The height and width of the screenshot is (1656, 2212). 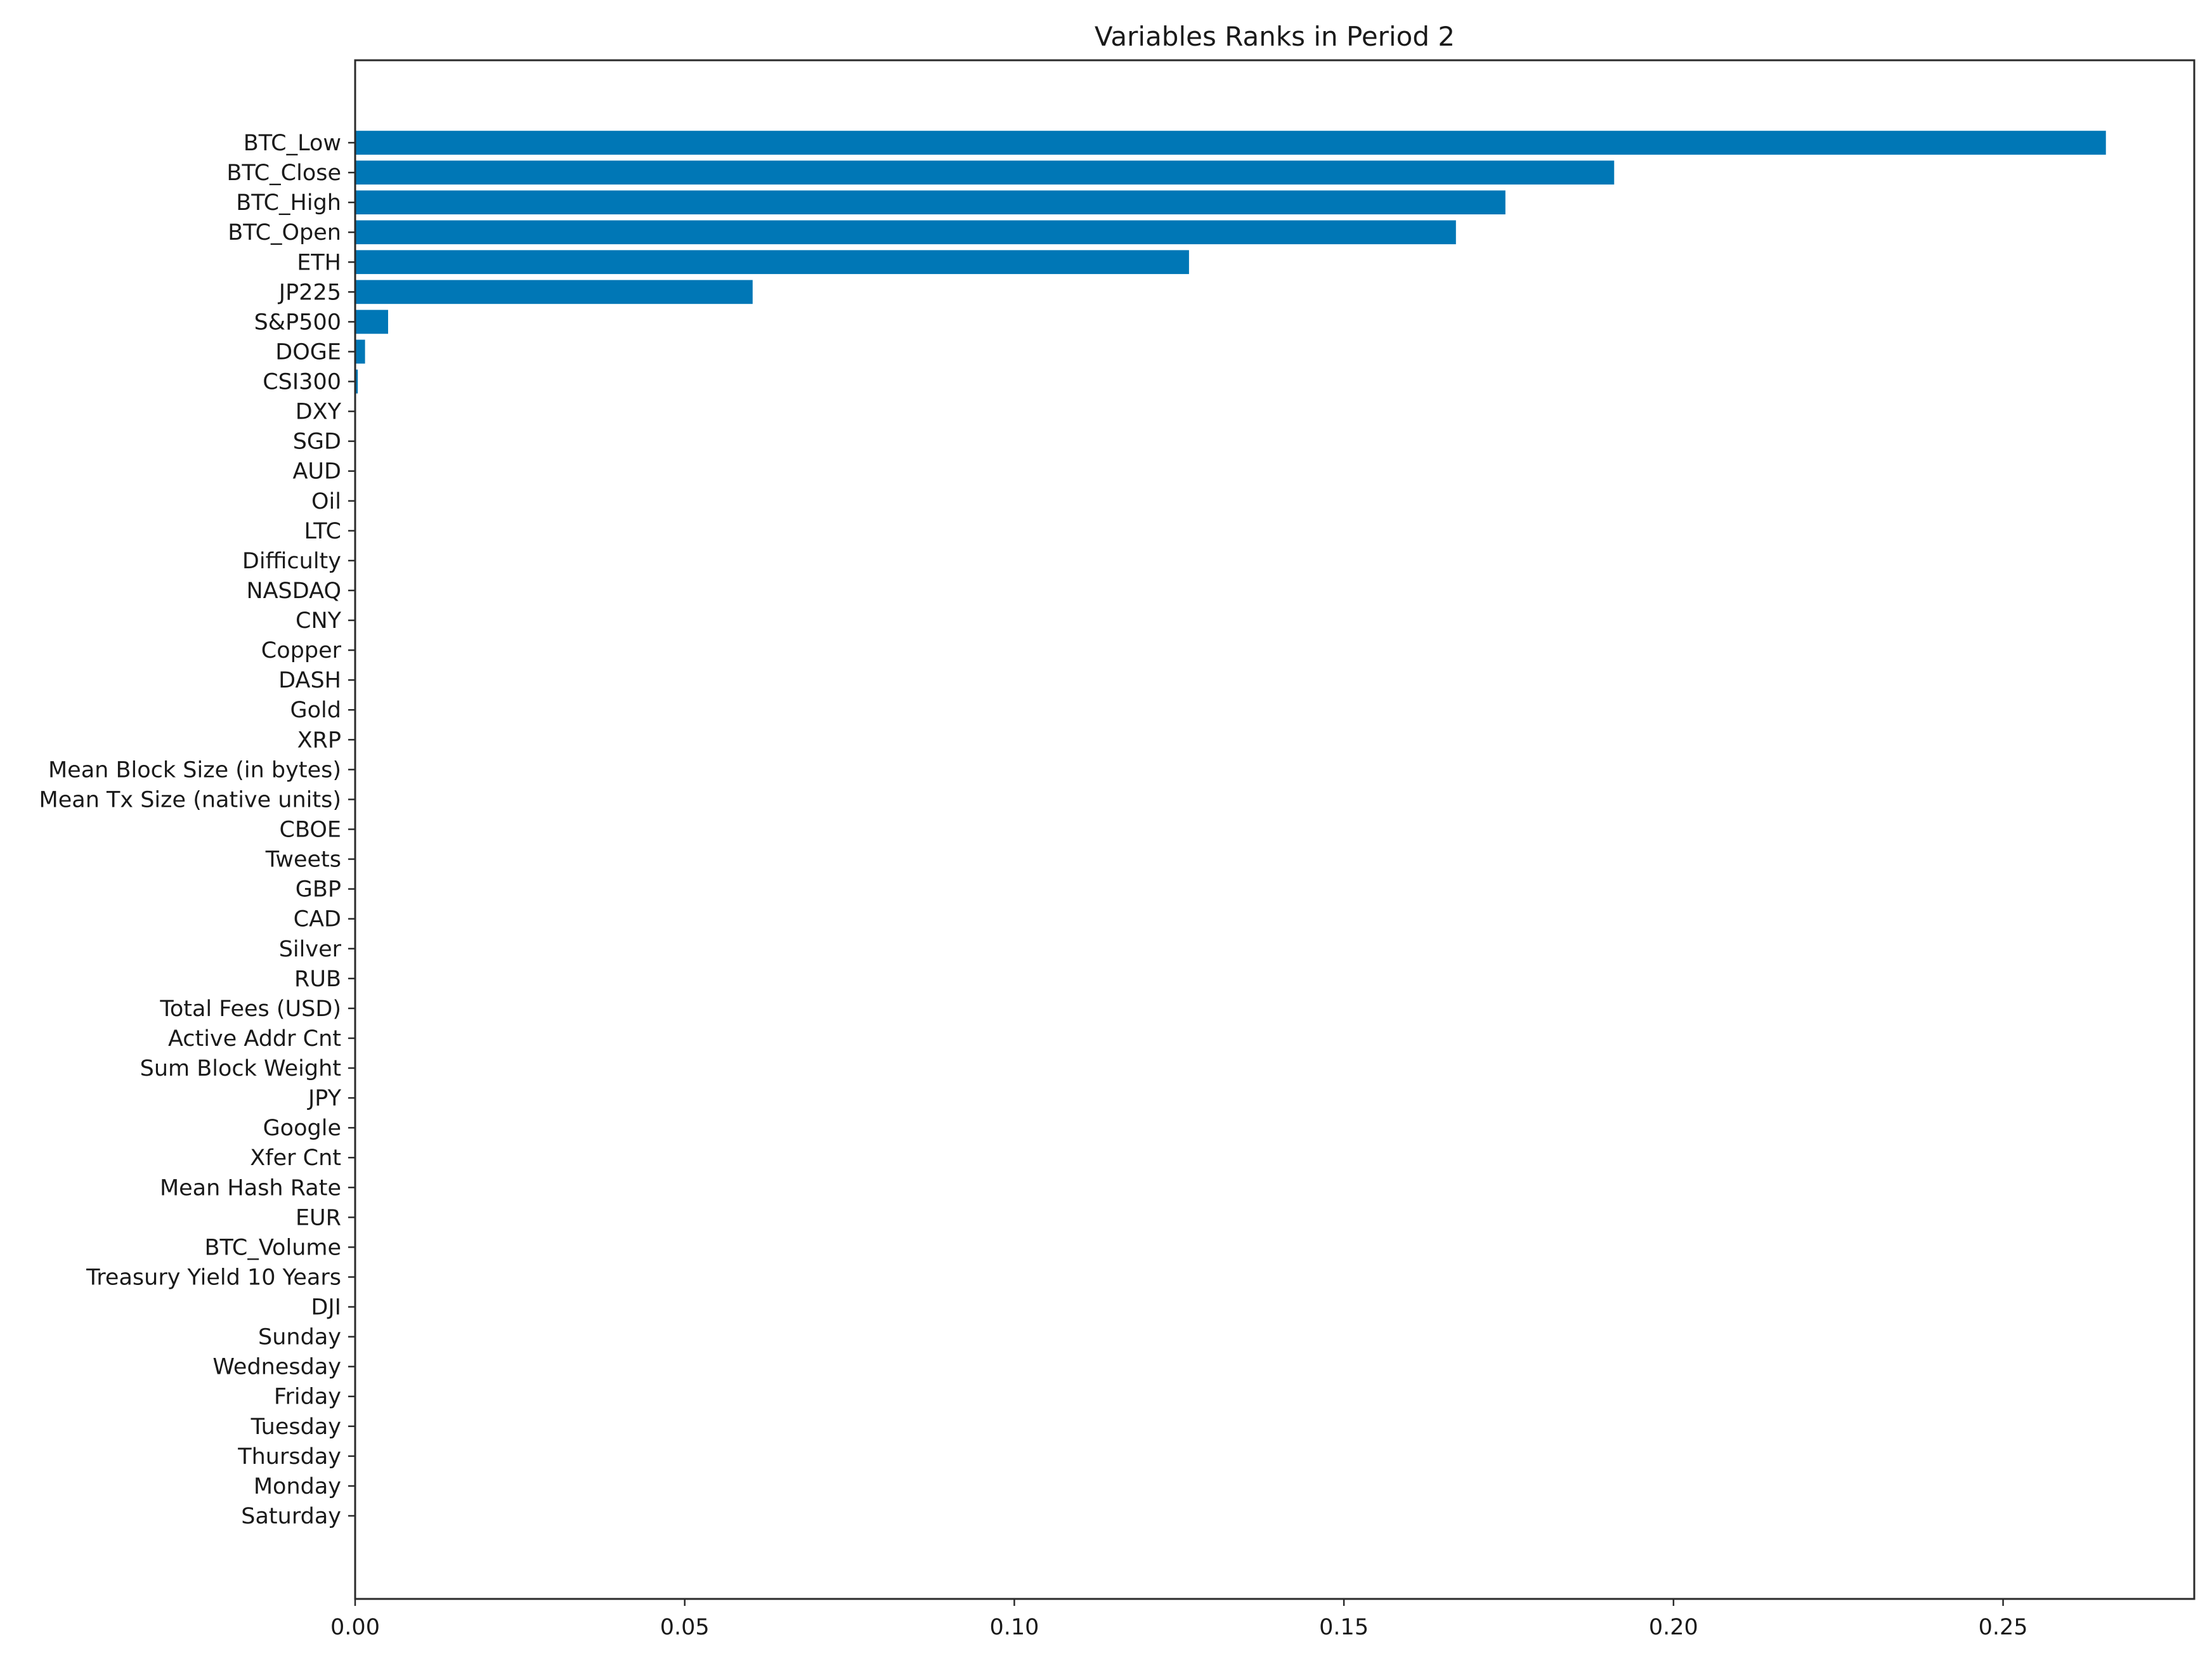 I want to click on y-tick-label: Gold, so click(x=315, y=711).